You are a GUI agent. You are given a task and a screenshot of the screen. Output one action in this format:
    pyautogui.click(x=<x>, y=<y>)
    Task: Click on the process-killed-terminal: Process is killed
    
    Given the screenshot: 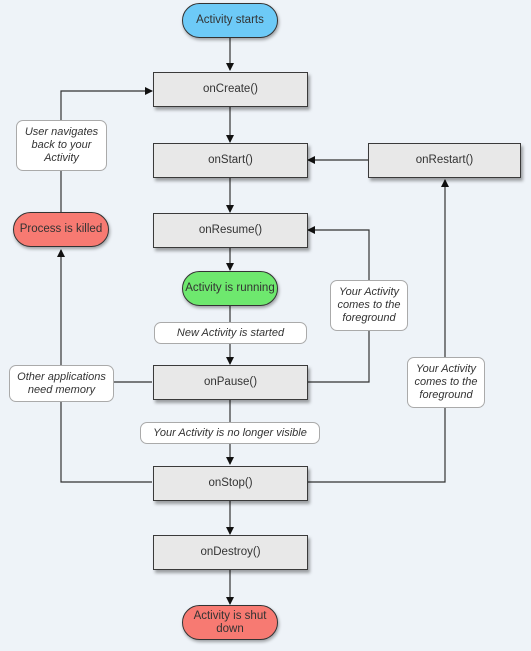 What is the action you would take?
    pyautogui.click(x=61, y=229)
    